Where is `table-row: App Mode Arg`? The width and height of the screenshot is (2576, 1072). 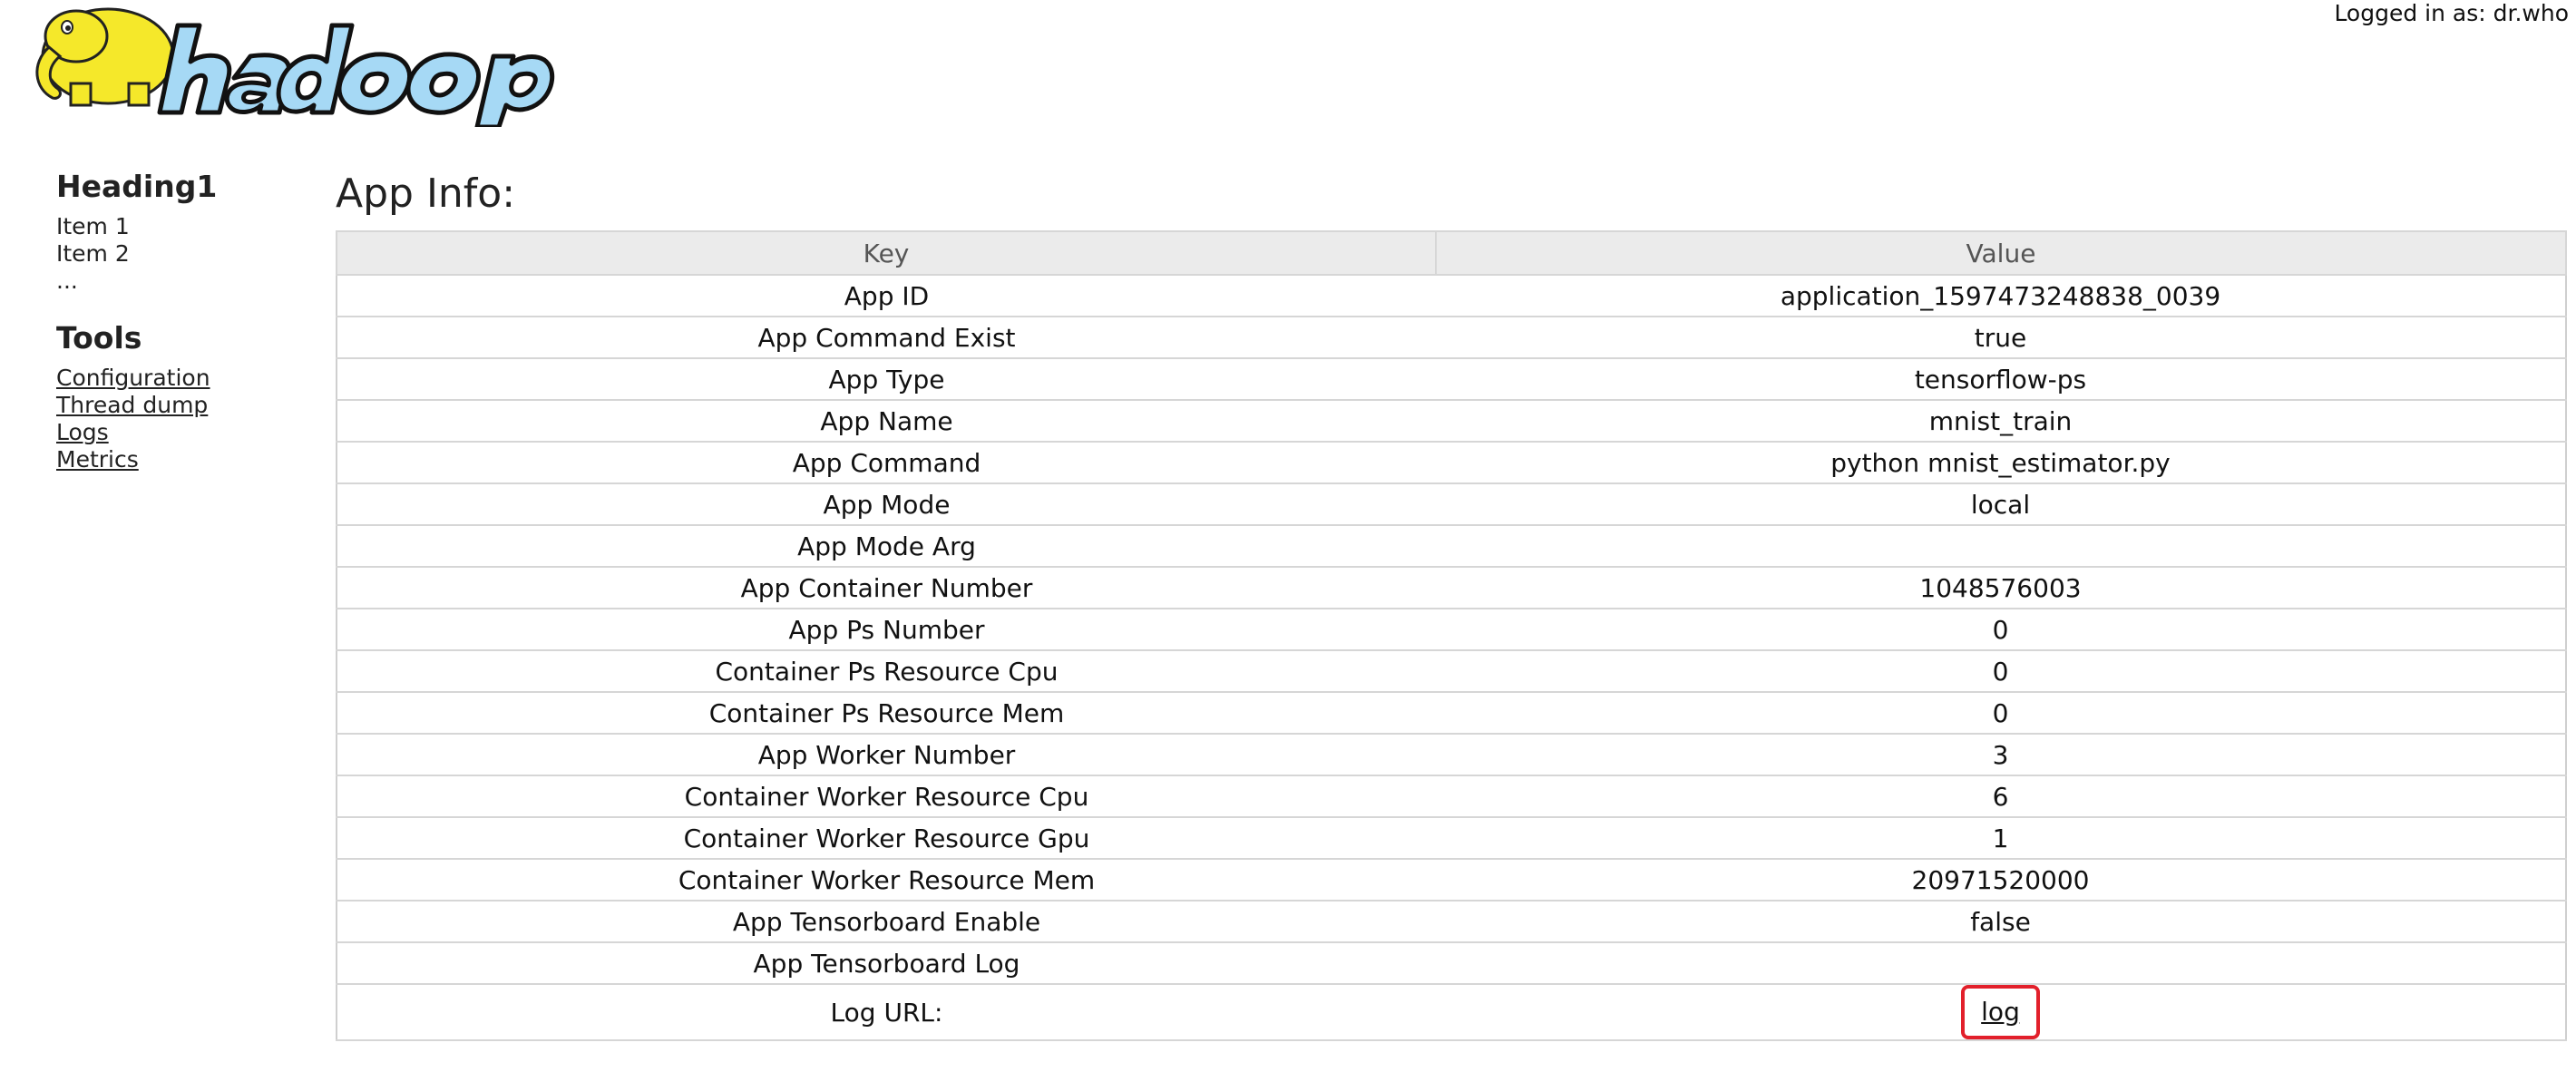
table-row: App Mode Arg is located at coordinates (1451, 546).